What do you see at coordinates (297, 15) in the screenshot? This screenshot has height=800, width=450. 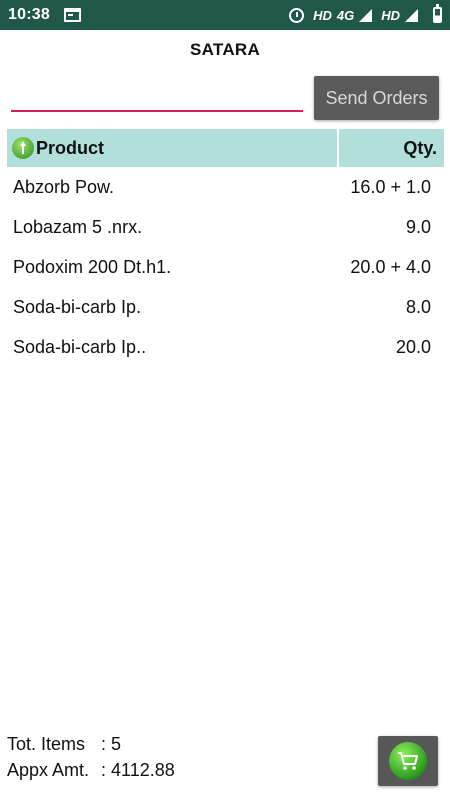 I see `alarm-icon` at bounding box center [297, 15].